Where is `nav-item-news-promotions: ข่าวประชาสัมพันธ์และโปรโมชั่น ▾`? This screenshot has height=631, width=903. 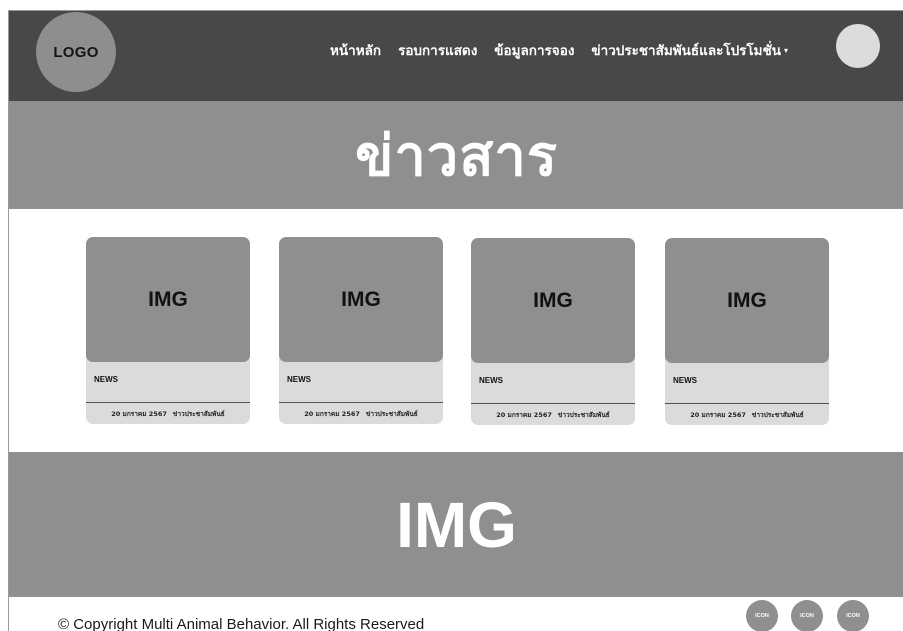 nav-item-news-promotions: ข่าวประชาสัมพันธ์และโปรโมชั่น ▾ is located at coordinates (689, 50).